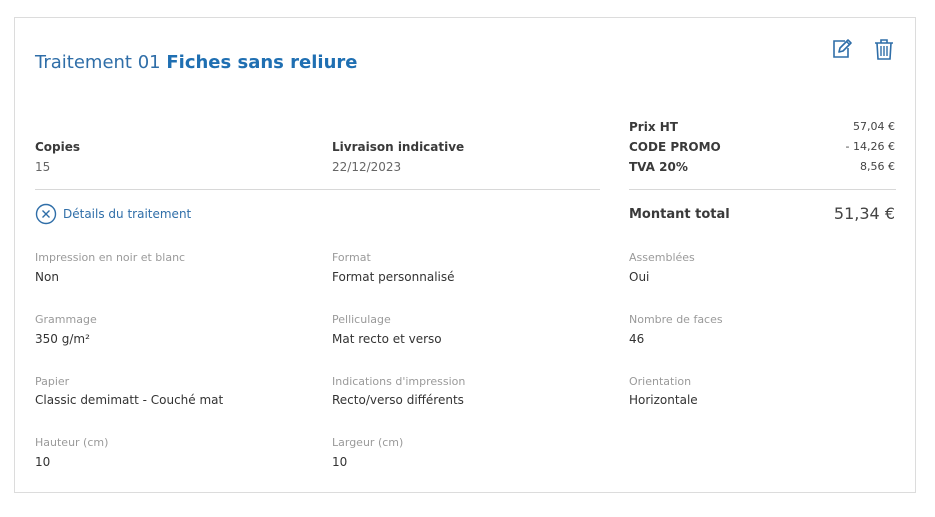  I want to click on field-label: Impression en noir et blanc, so click(110, 257).